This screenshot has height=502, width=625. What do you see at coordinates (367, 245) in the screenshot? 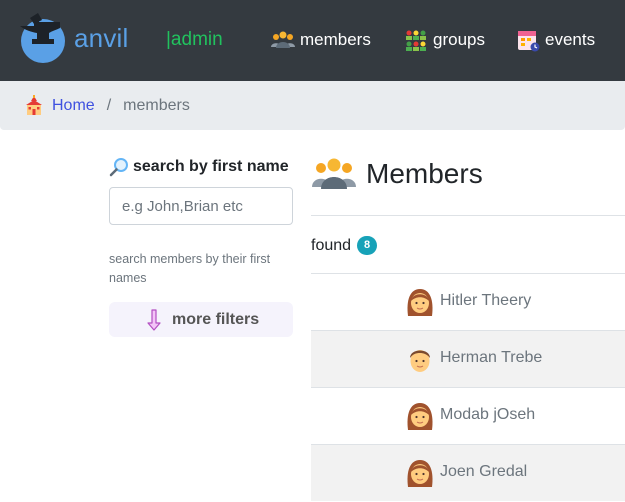
I see `count-badge: 8` at bounding box center [367, 245].